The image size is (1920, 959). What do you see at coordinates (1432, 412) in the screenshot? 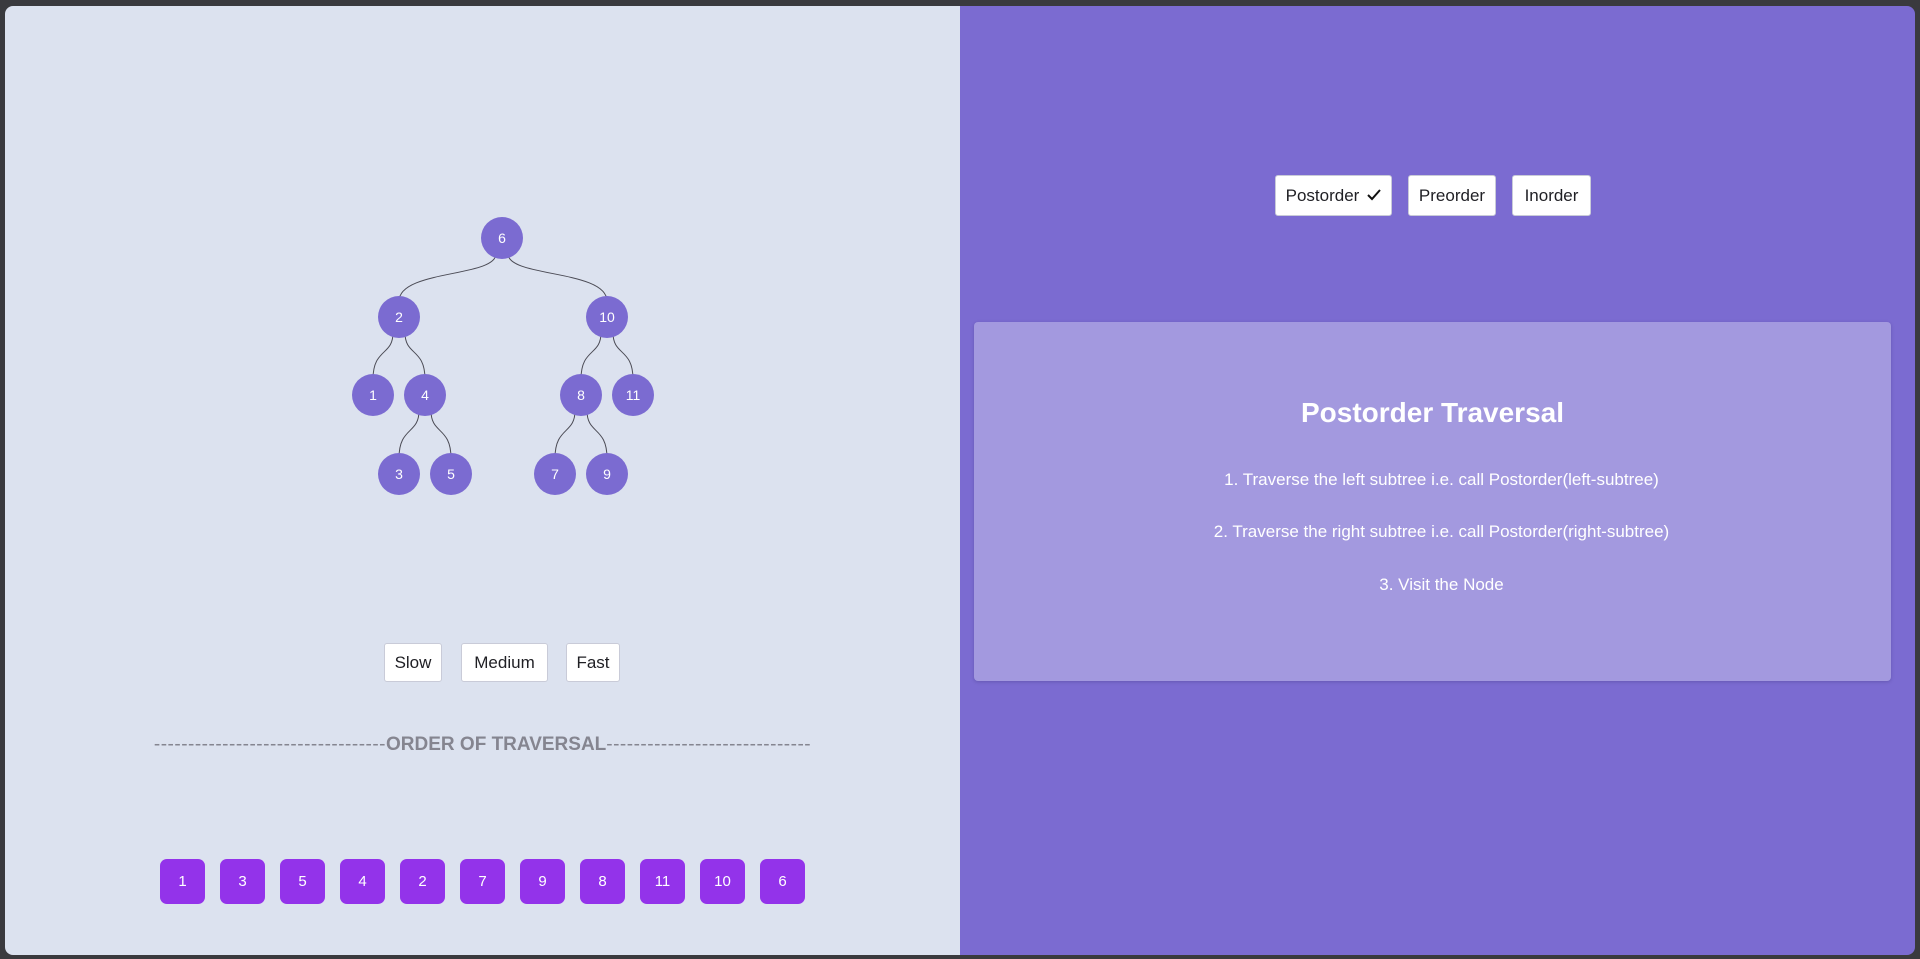
I see `traversal-title: Postorder Traversal` at bounding box center [1432, 412].